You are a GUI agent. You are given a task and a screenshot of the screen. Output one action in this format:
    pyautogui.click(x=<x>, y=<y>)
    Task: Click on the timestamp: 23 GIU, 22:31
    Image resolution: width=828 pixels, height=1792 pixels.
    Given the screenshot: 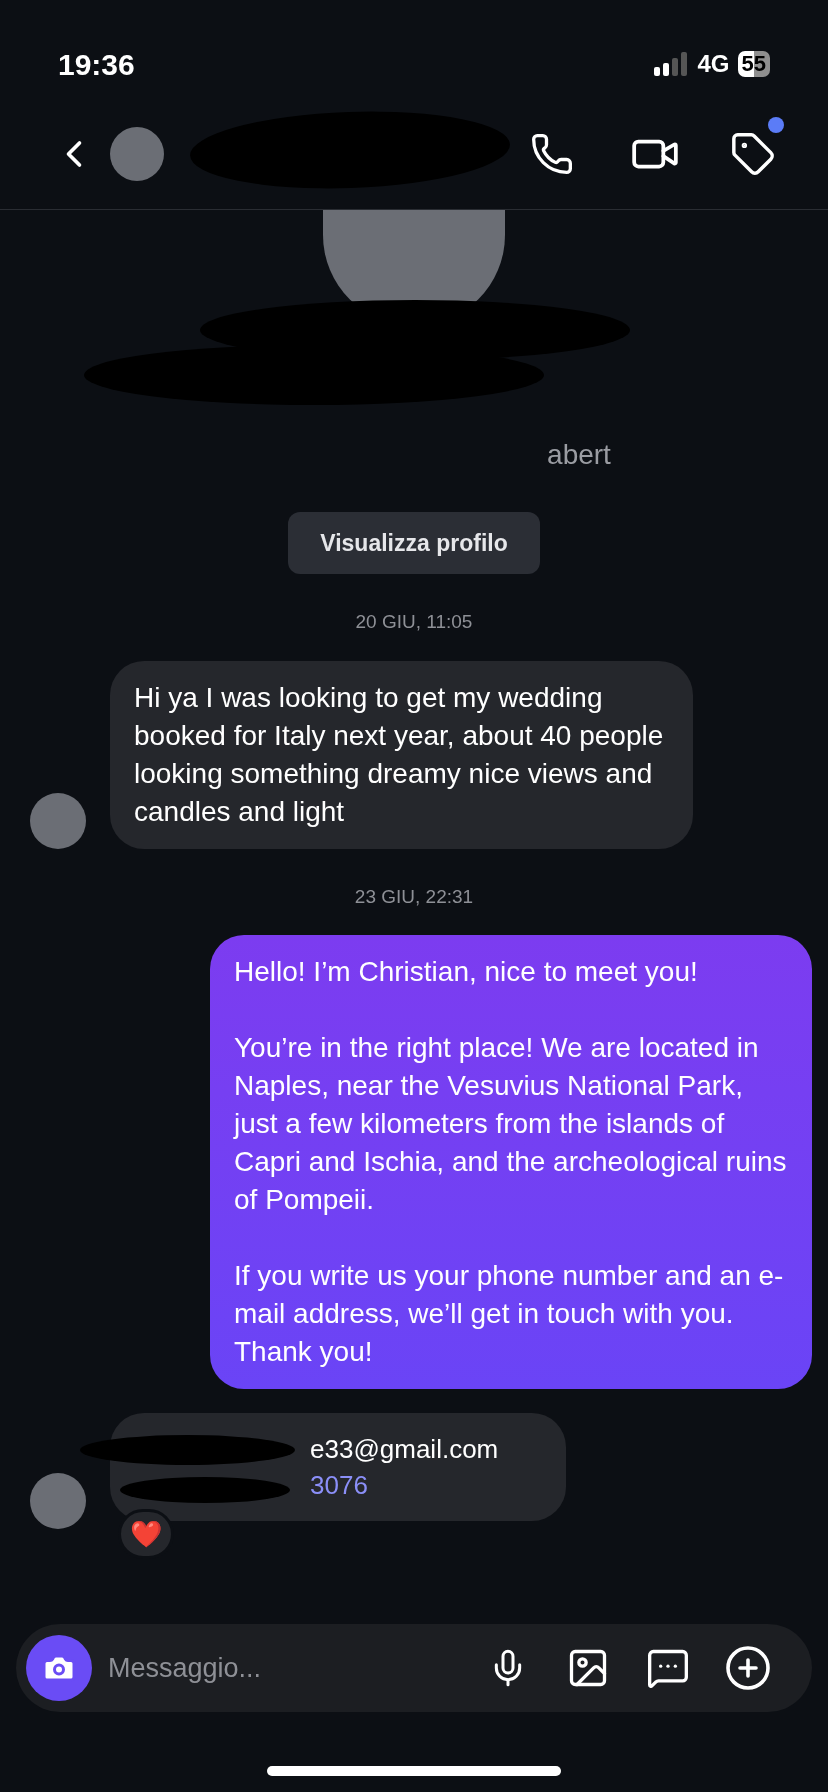 What is the action you would take?
    pyautogui.click(x=414, y=896)
    